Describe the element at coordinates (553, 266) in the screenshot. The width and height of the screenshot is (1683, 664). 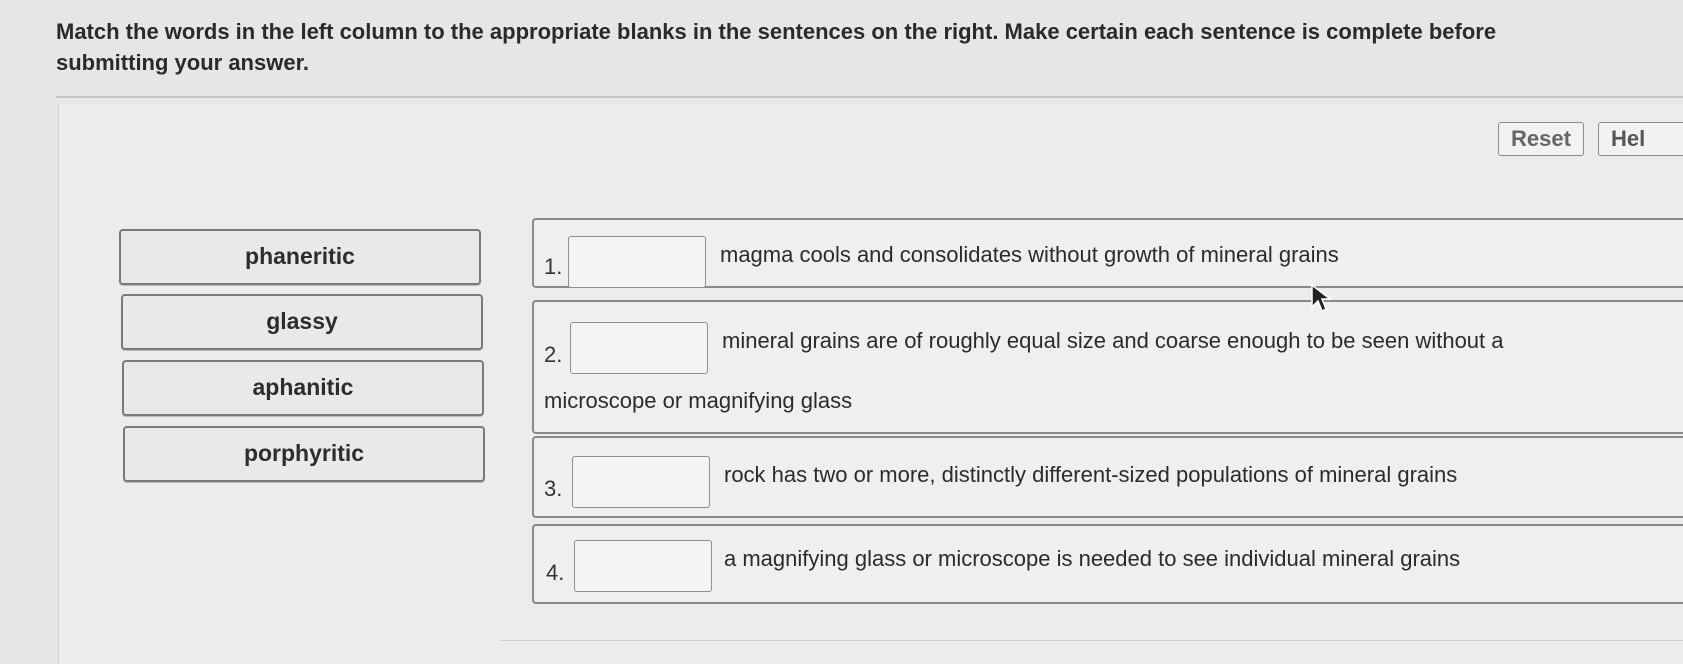
I see `sentence-number: 1.` at that location.